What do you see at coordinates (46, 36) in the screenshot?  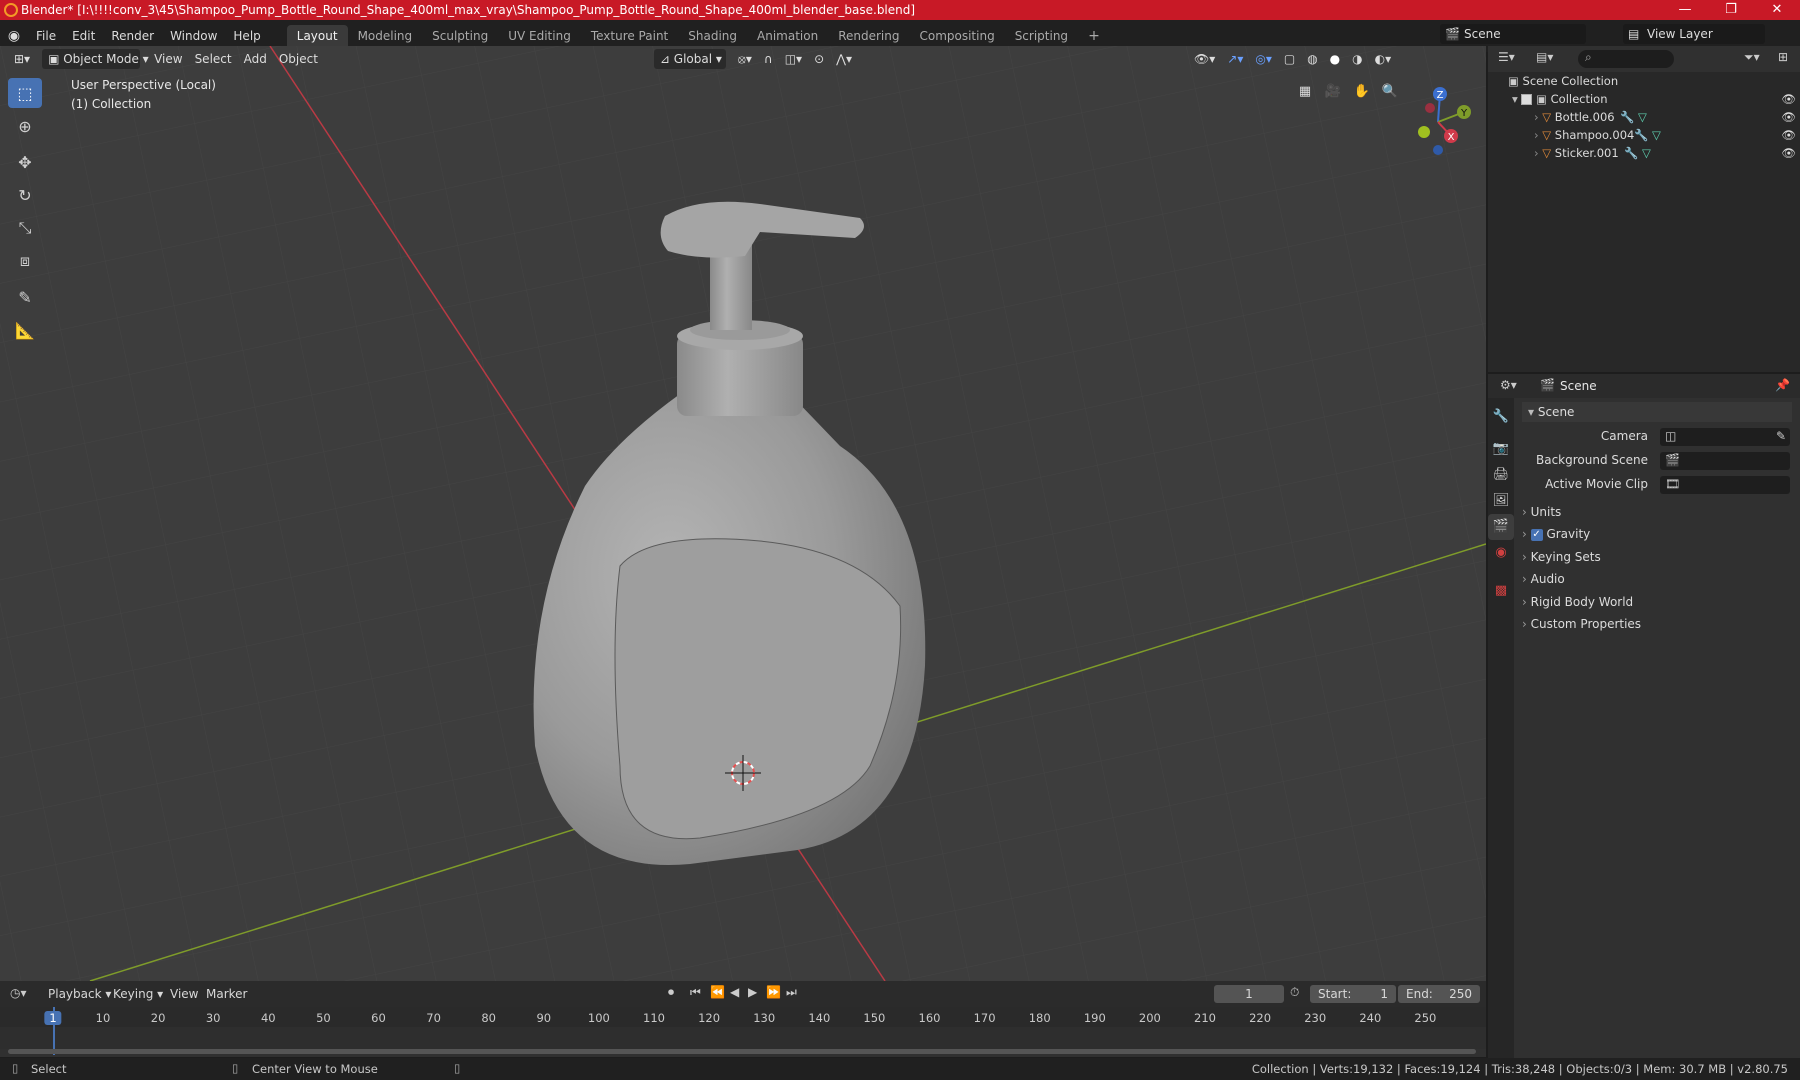 I see `menu-file: File` at bounding box center [46, 36].